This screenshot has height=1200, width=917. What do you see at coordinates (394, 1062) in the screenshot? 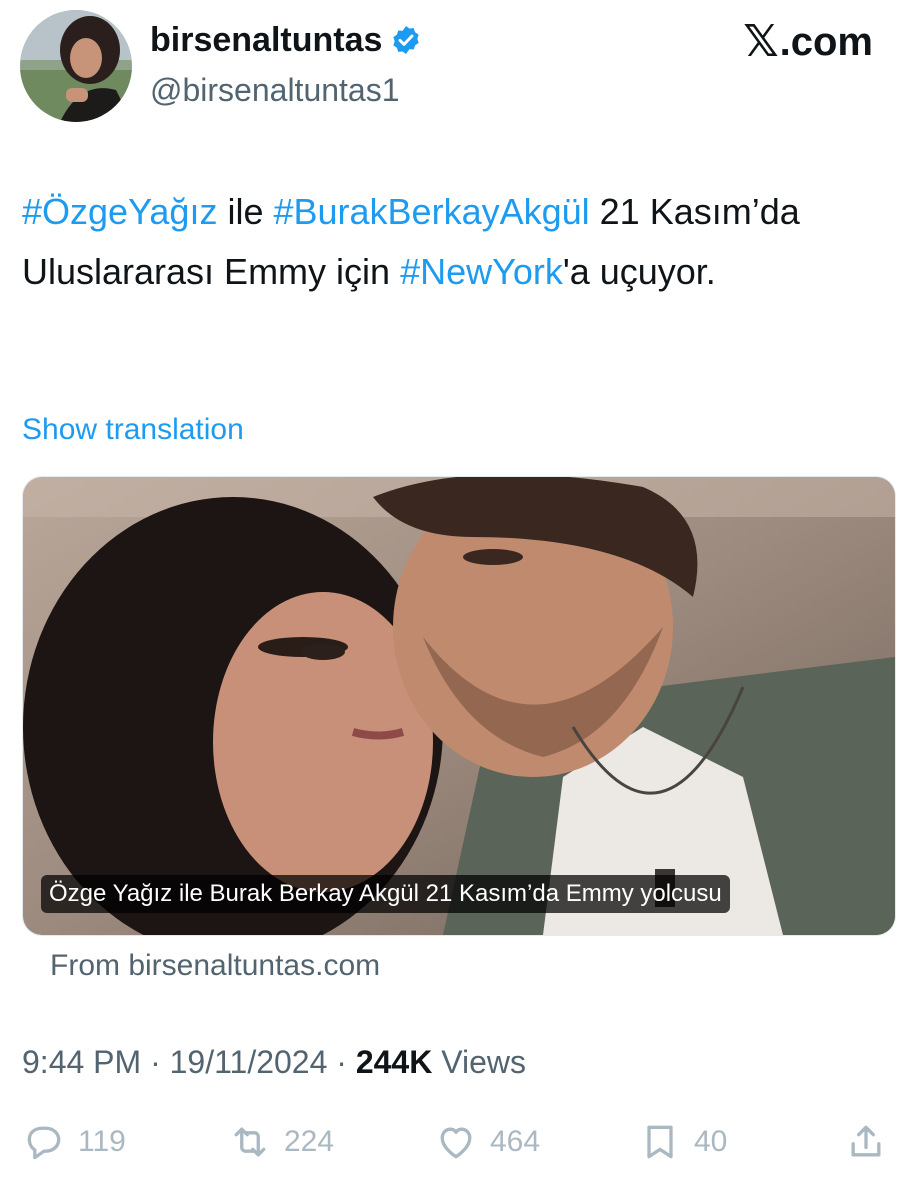
I see `views-count: 244K` at bounding box center [394, 1062].